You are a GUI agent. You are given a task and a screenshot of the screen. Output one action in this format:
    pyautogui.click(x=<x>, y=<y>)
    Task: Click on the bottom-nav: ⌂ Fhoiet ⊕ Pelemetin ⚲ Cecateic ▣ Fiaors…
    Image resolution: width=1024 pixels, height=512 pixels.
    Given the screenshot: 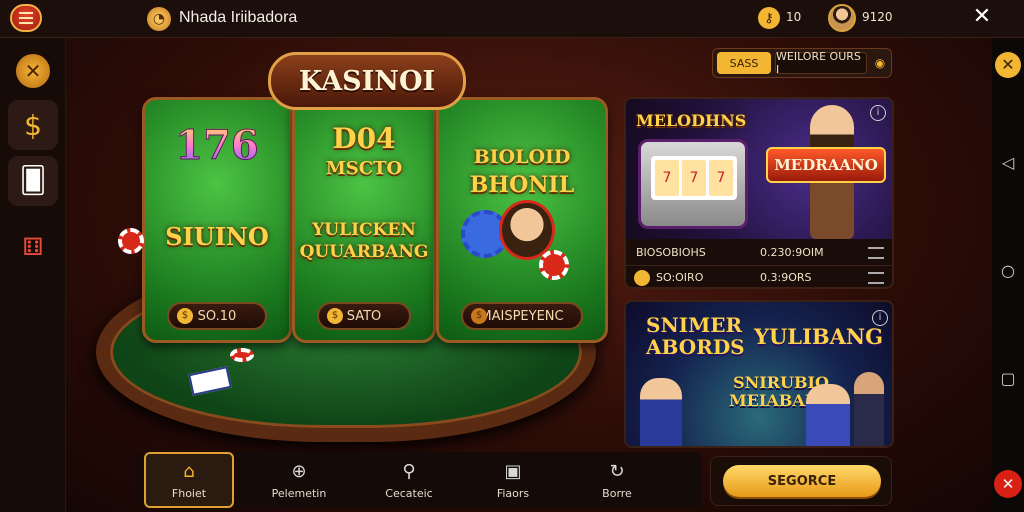 What is the action you would take?
    pyautogui.click(x=420, y=480)
    